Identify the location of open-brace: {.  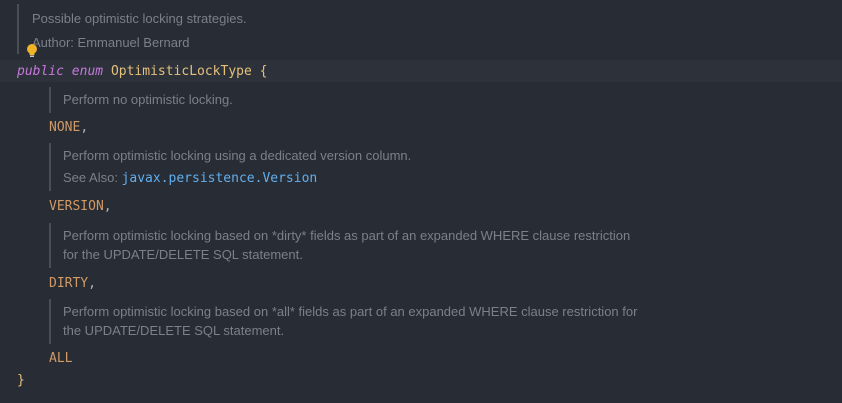
(263, 71).